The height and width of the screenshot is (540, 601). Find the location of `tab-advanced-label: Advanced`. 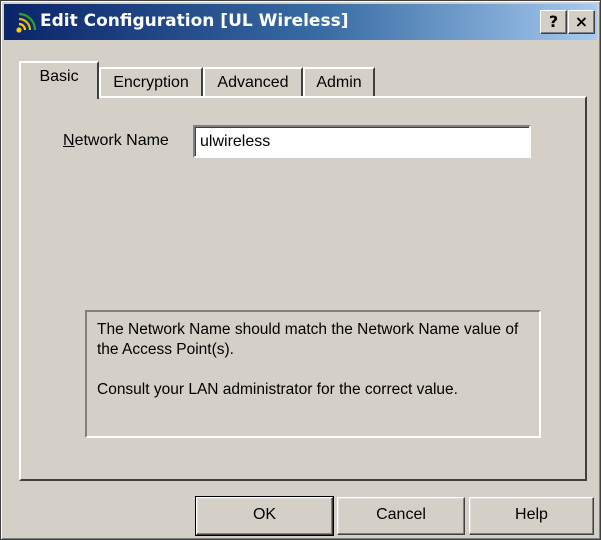

tab-advanced-label: Advanced is located at coordinates (253, 82).